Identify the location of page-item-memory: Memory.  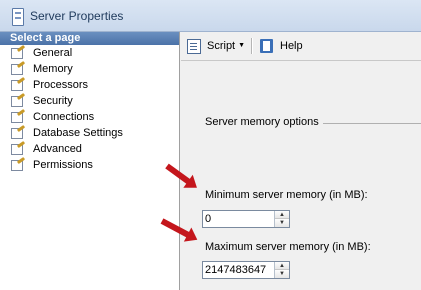
(89, 68).